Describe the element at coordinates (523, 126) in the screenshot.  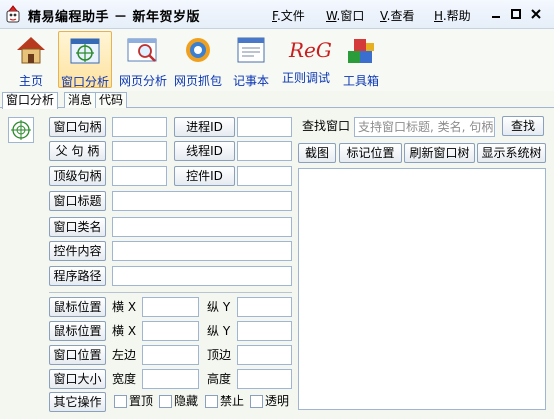
I see `find-button: 查找` at that location.